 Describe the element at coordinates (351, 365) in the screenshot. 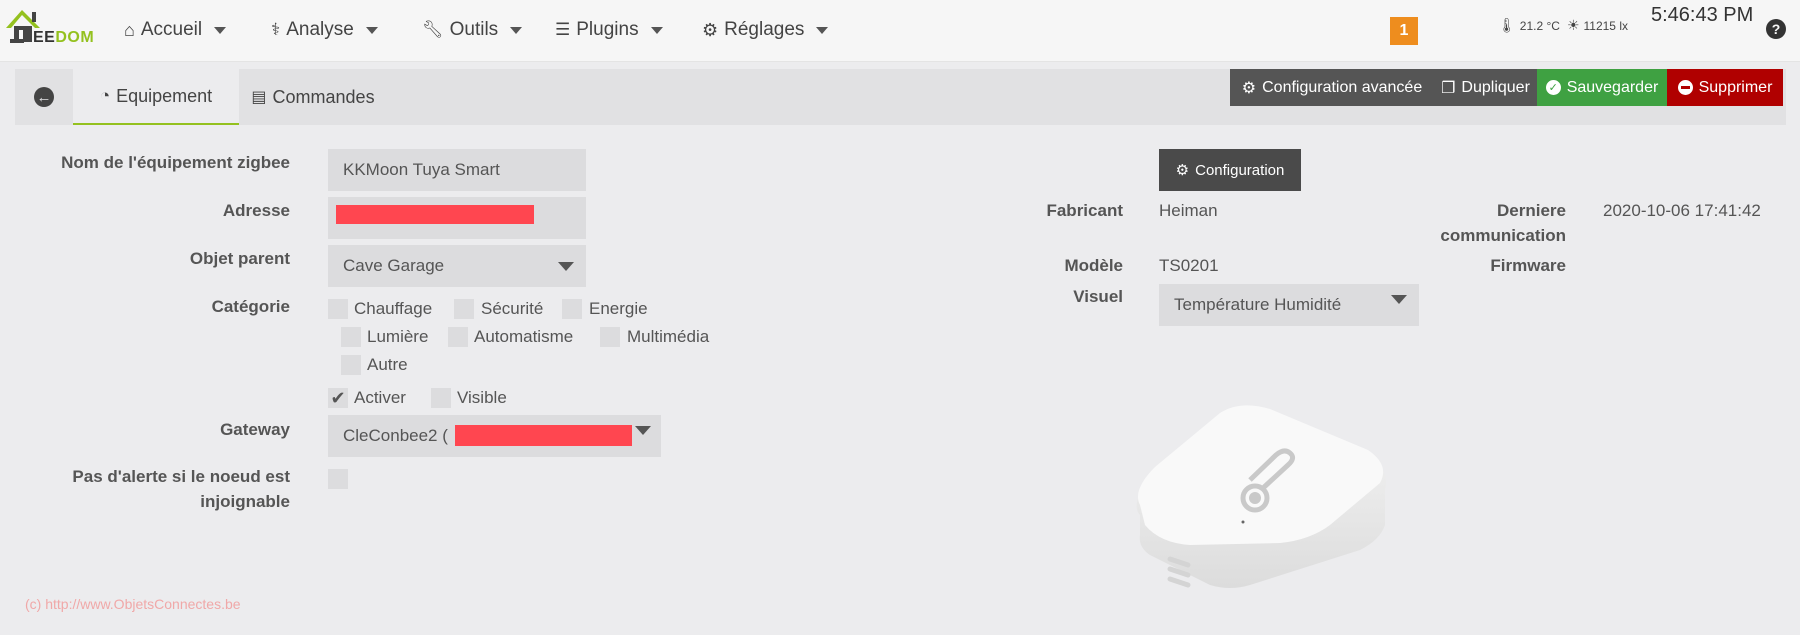

I see `category-checkbox-autre` at that location.